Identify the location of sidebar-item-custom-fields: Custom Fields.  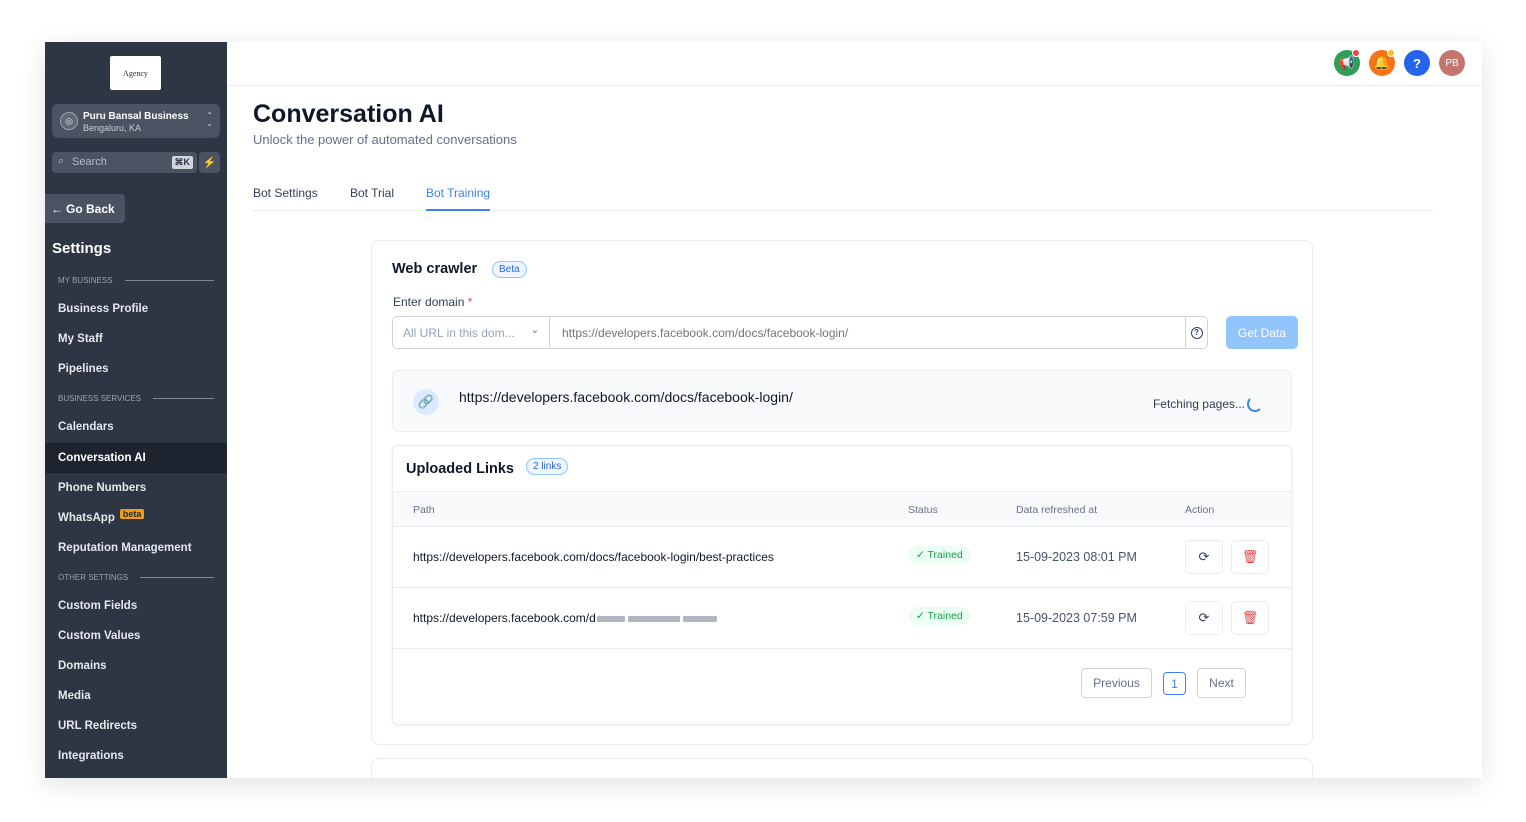
(136, 606).